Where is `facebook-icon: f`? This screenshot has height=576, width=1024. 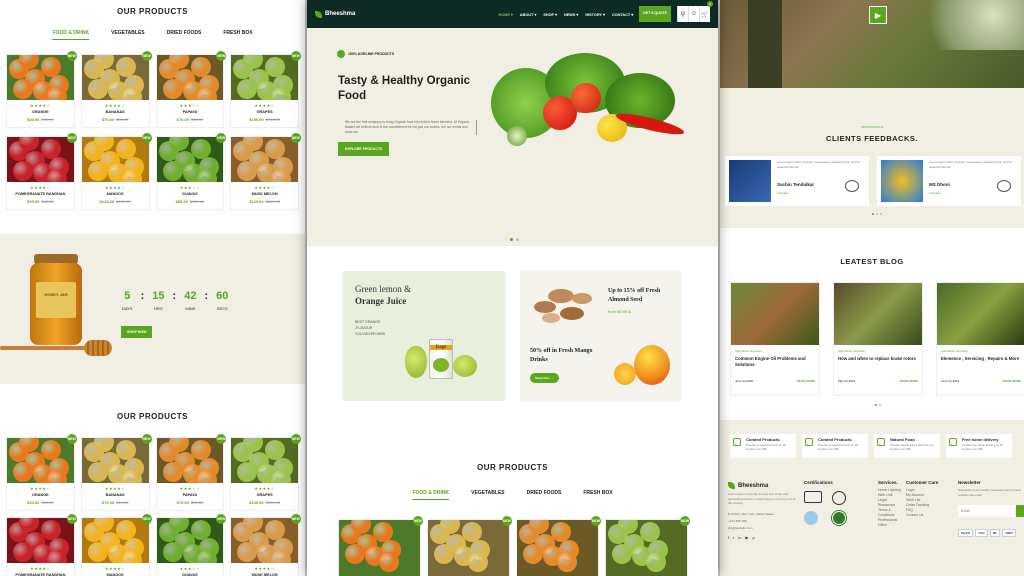
facebook-icon: f is located at coordinates (728, 537).